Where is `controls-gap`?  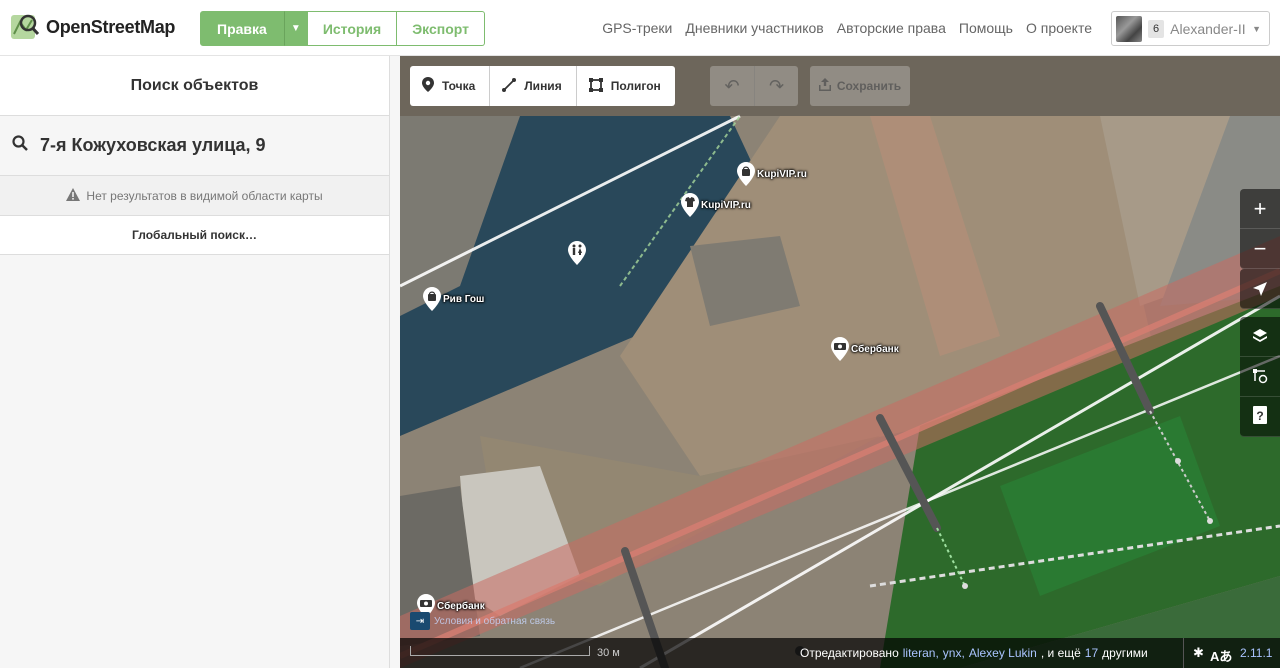
controls-gap is located at coordinates (1260, 313).